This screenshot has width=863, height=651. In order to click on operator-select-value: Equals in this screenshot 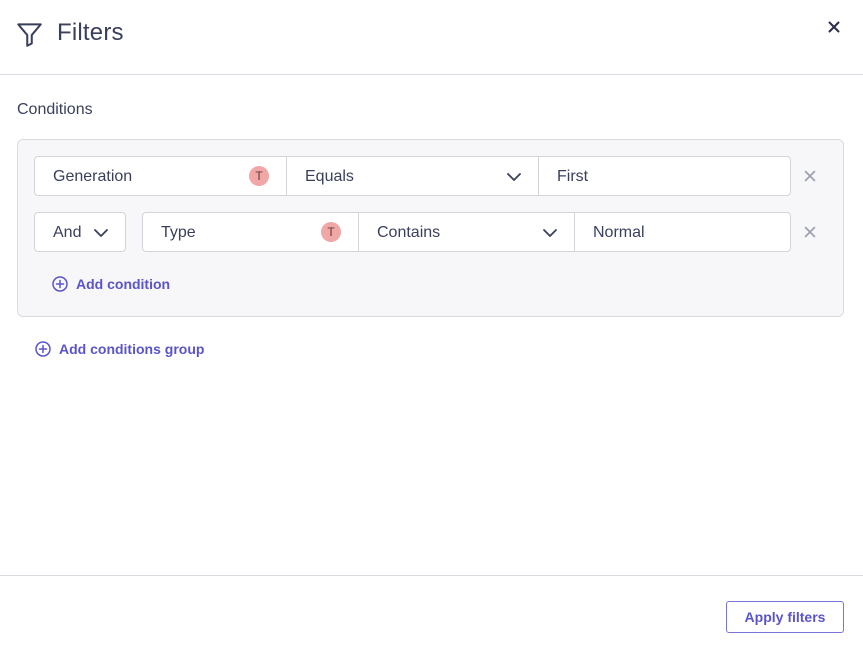, I will do `click(329, 176)`.